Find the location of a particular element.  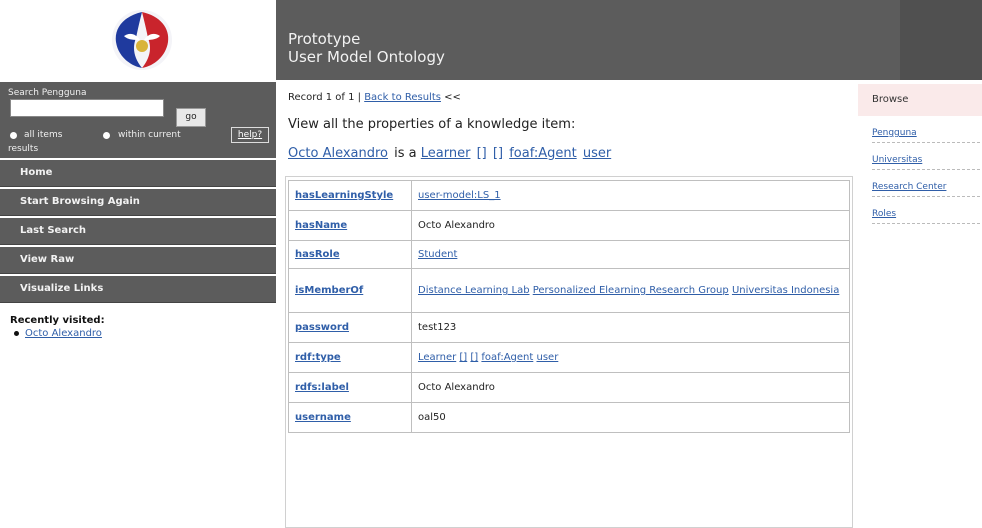

browse-item-research-center: Research Center is located at coordinates (926, 183).